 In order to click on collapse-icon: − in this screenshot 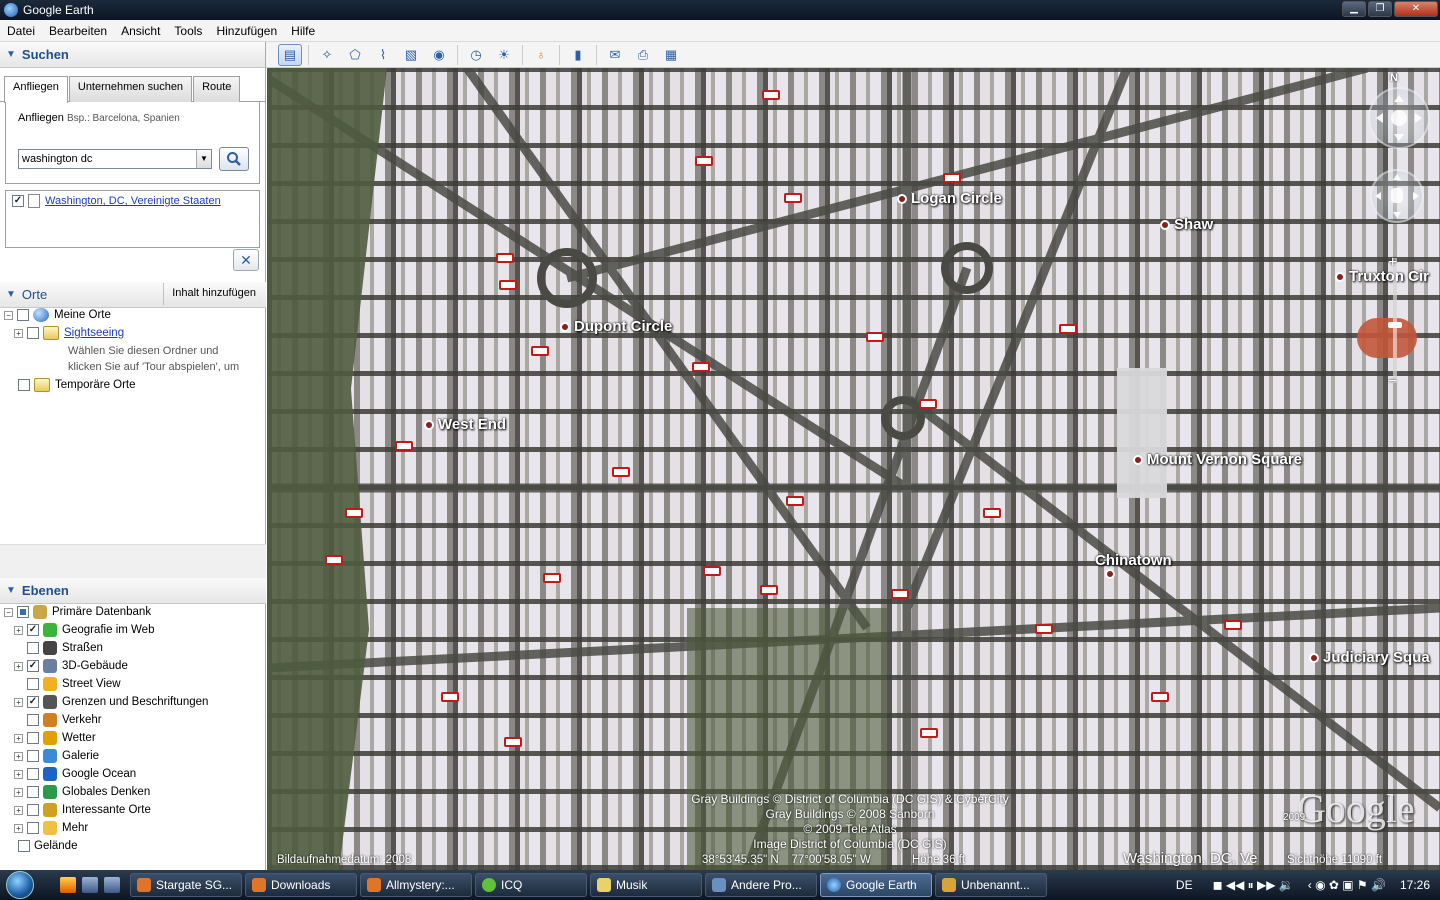, I will do `click(8, 612)`.